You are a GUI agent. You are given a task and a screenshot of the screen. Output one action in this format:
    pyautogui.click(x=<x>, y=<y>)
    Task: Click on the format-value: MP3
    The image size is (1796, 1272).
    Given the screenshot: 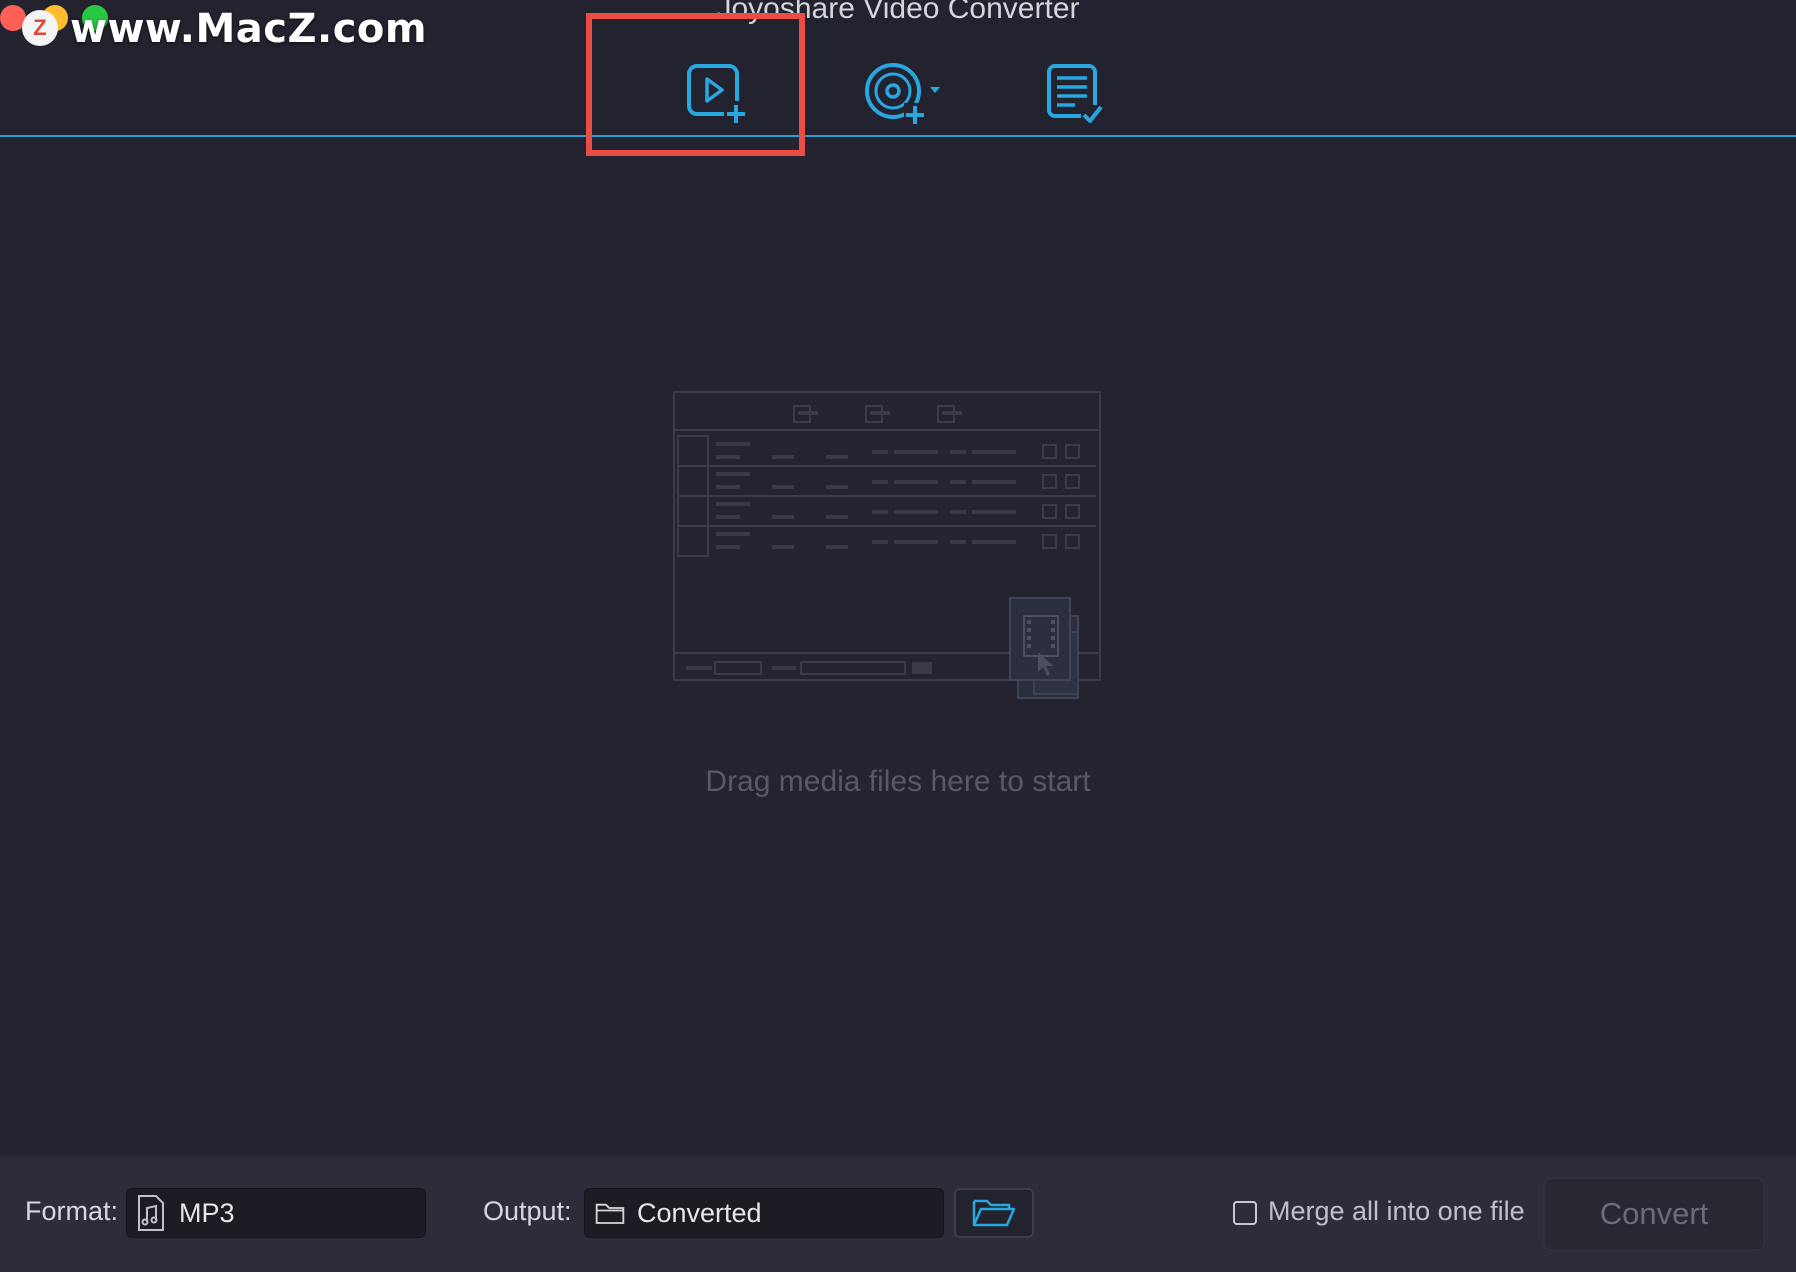 What is the action you would take?
    pyautogui.click(x=207, y=1212)
    